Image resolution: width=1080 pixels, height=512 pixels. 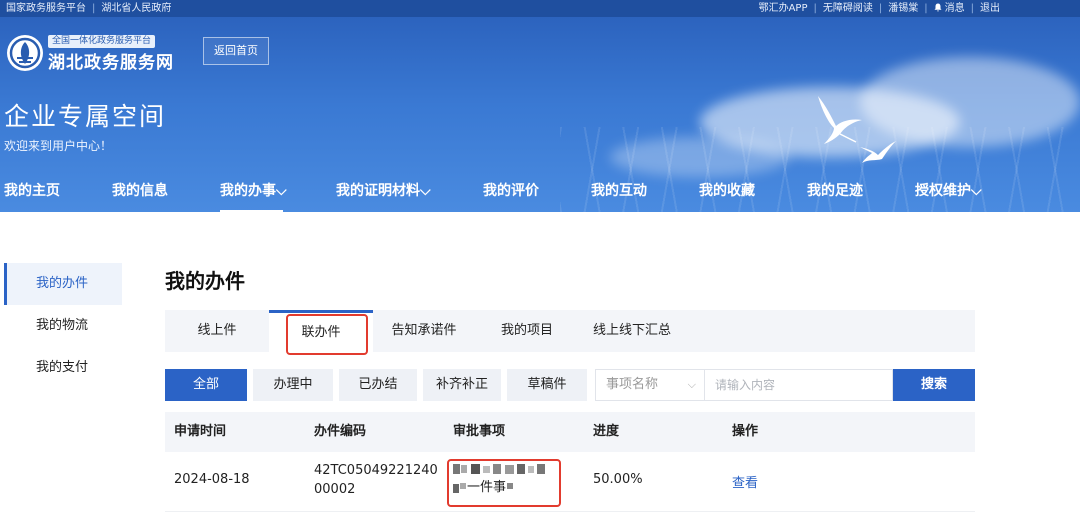 What do you see at coordinates (293, 385) in the screenshot?
I see `filter-in-progress: 办理中` at bounding box center [293, 385].